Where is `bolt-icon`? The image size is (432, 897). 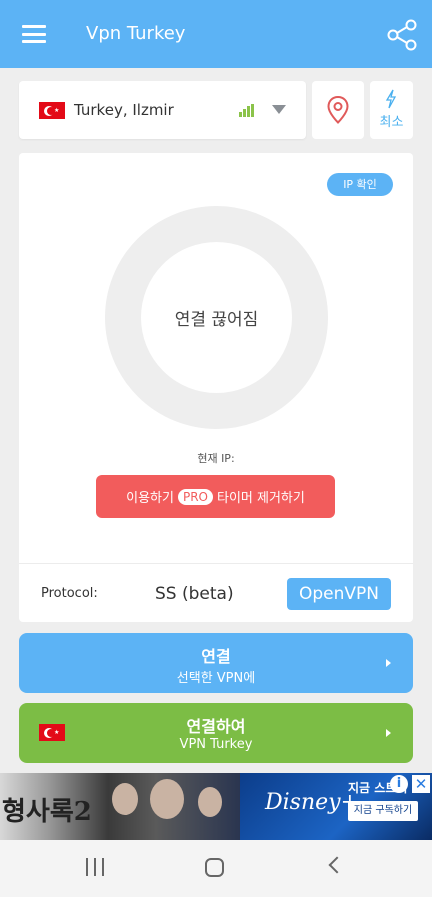 bolt-icon is located at coordinates (391, 99).